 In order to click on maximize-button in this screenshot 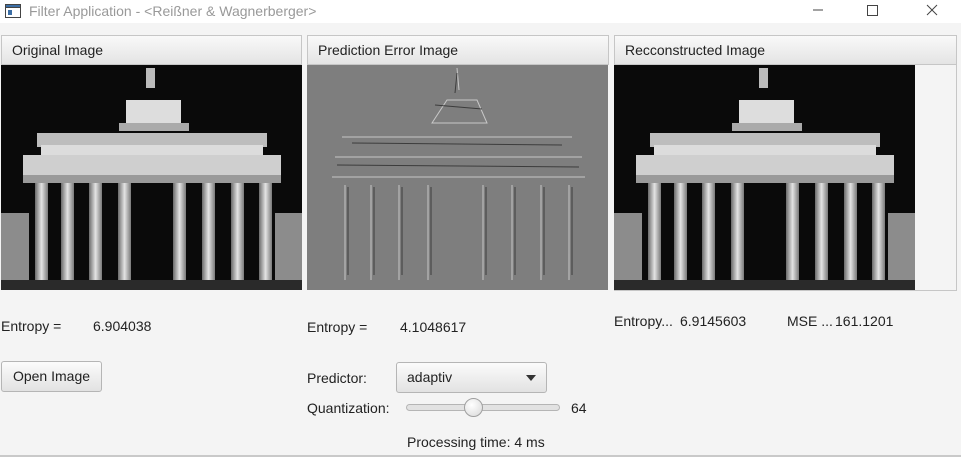, I will do `click(872, 11)`.